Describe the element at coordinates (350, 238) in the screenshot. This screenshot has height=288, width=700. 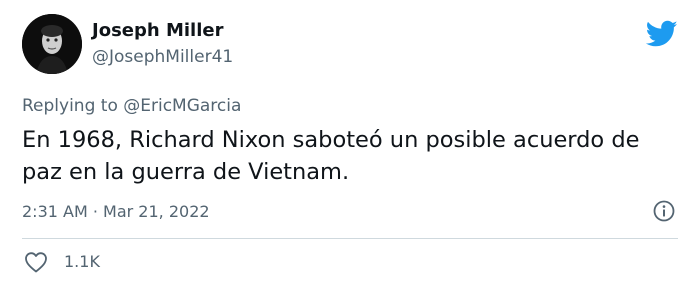
I see `divider` at that location.